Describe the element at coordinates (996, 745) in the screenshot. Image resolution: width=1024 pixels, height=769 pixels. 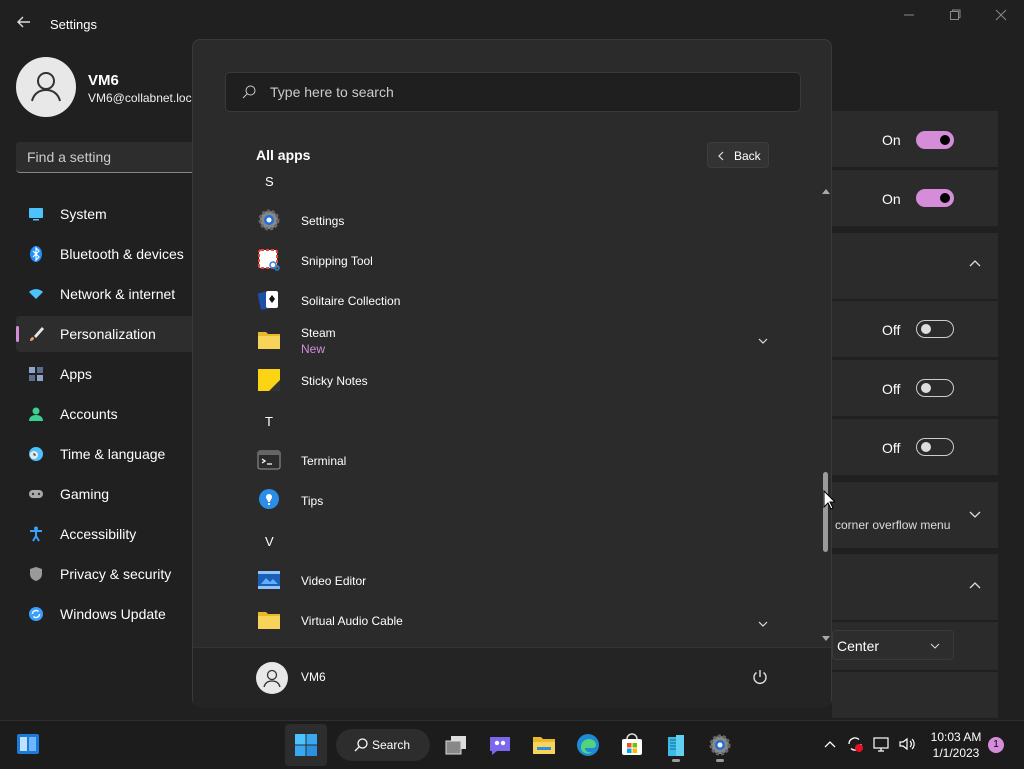
I see `notification-badge: 1` at that location.